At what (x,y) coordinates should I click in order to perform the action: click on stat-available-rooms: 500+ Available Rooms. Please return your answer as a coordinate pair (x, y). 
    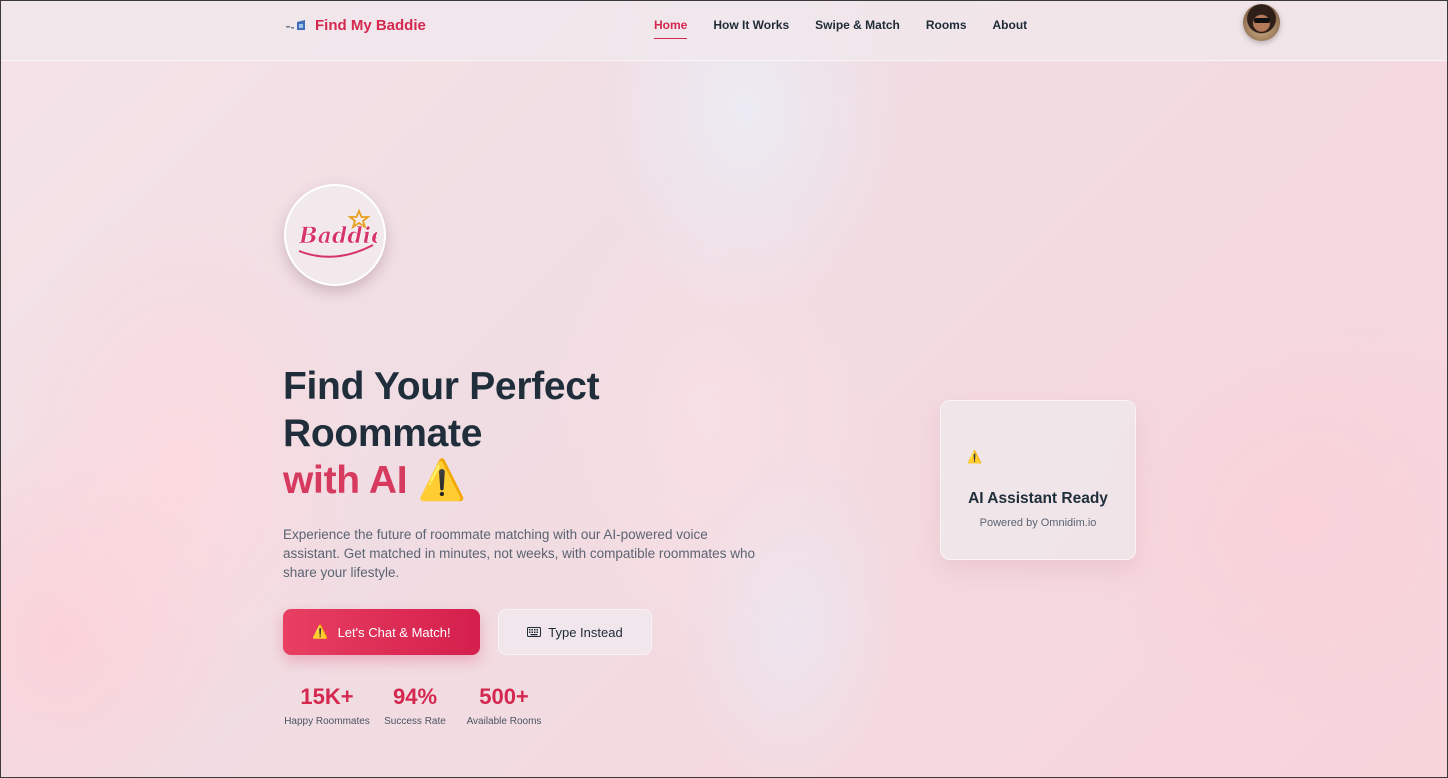
    Looking at the image, I should click on (504, 705).